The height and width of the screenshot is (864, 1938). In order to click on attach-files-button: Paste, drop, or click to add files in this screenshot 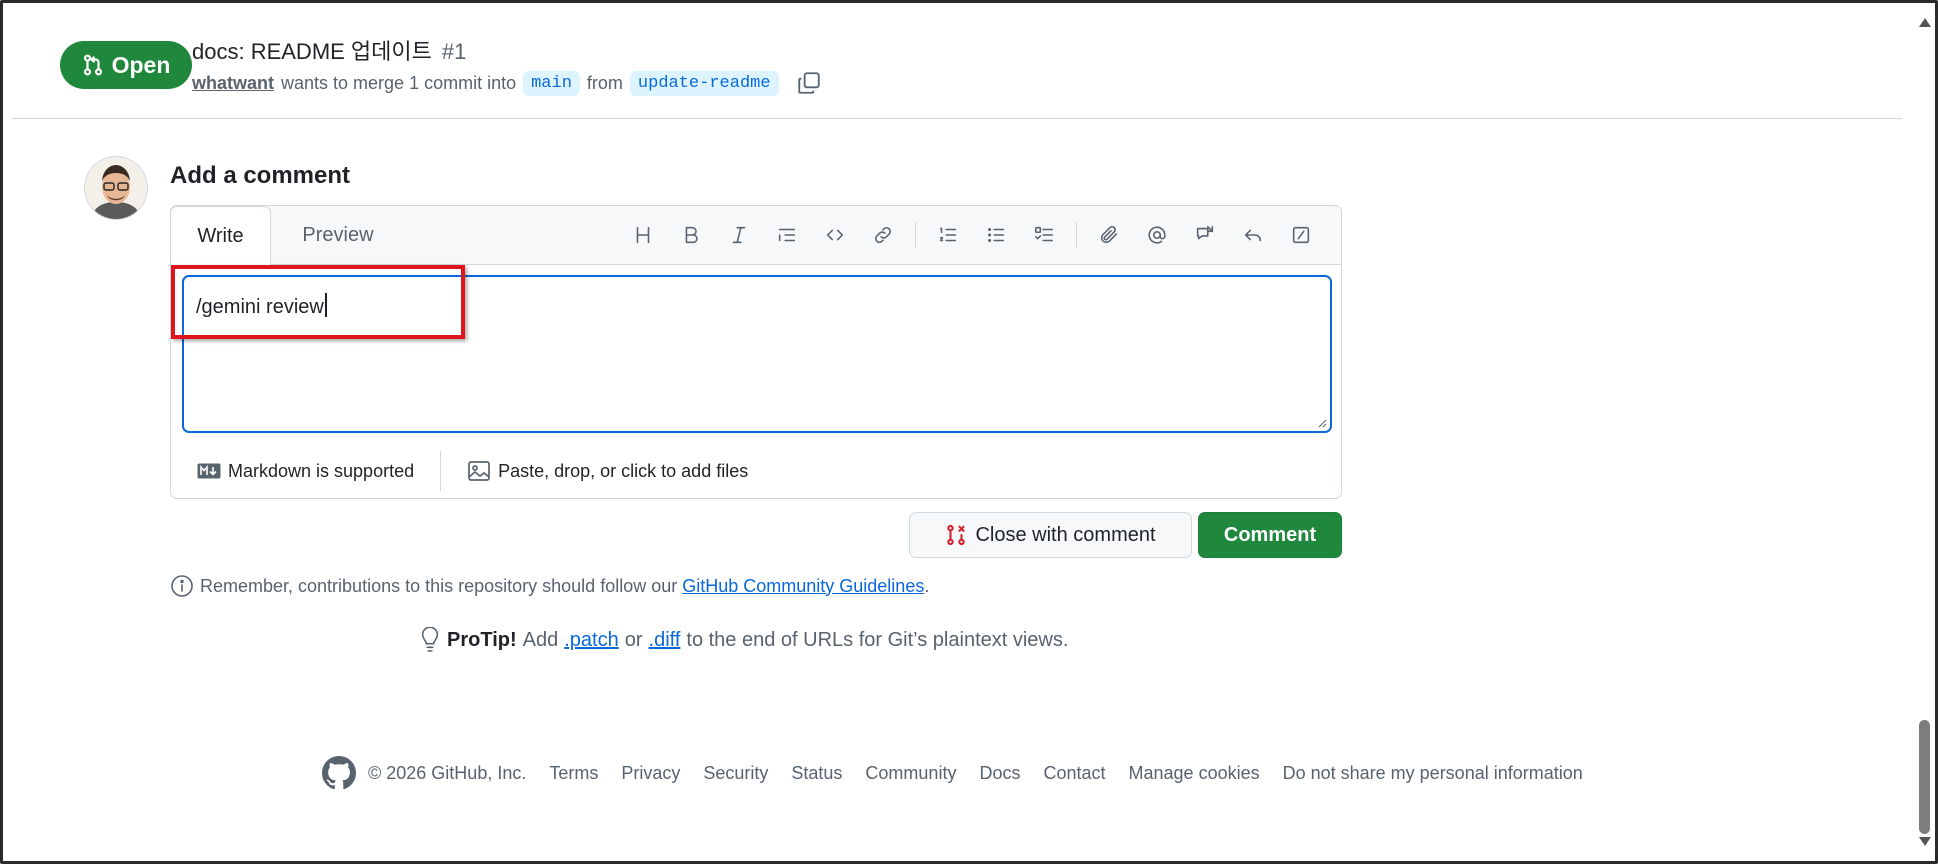, I will do `click(594, 471)`.